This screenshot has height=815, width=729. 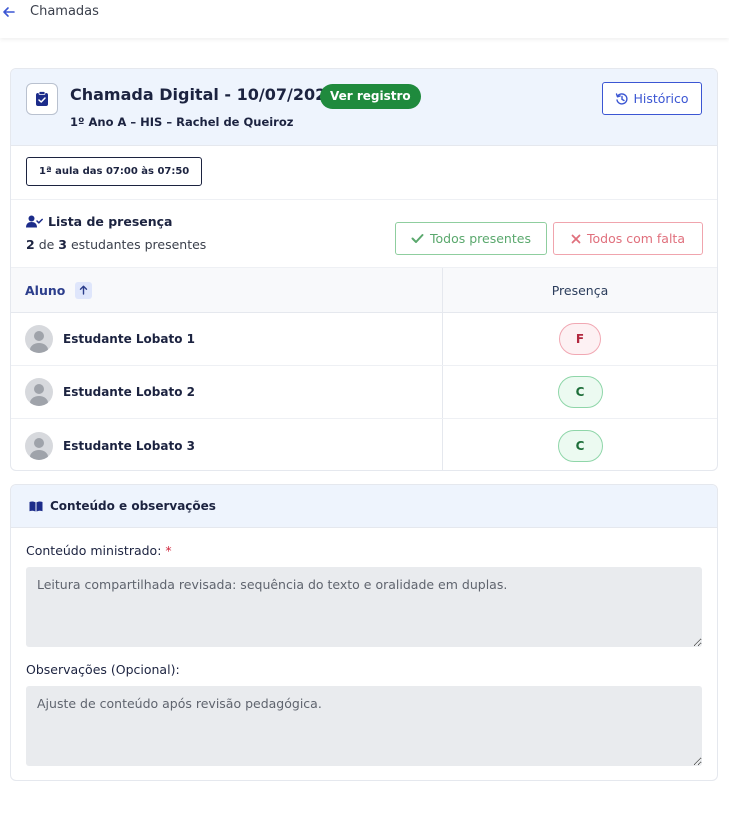 I want to click on student-name: Estudante Lobato 2, so click(x=129, y=392).